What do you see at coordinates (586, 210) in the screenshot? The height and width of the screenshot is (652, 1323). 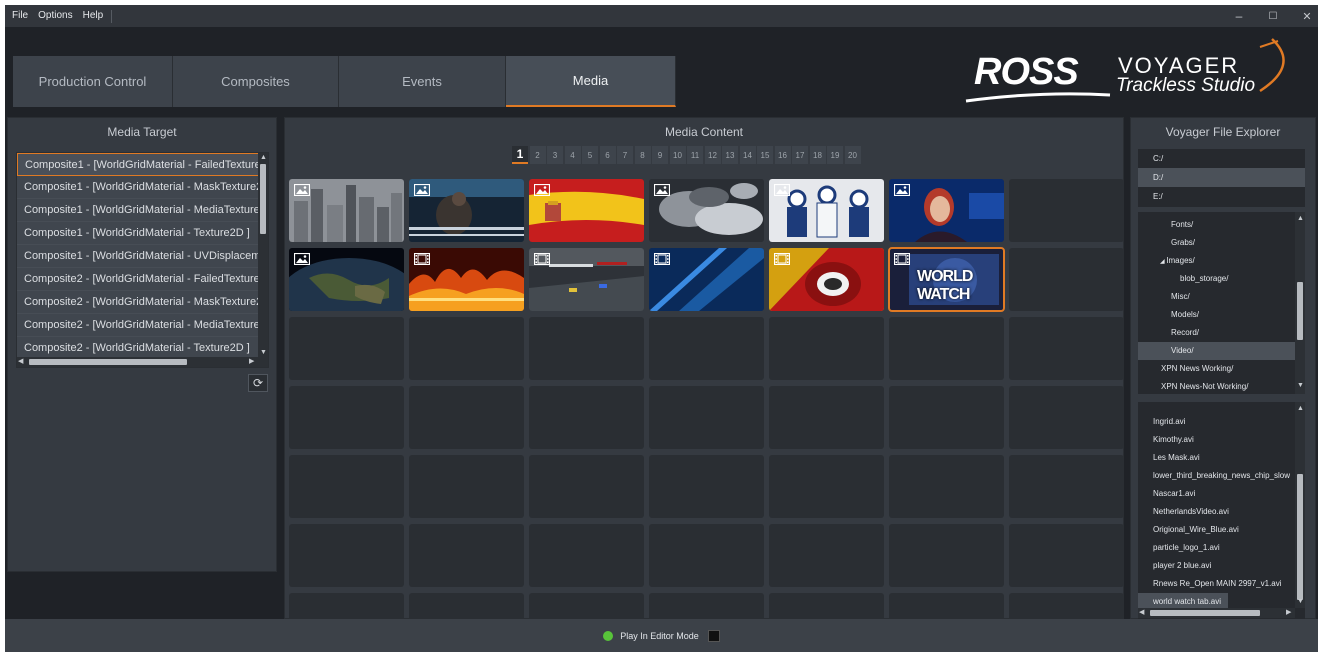 I see `media-thumbnail-spain-flag` at bounding box center [586, 210].